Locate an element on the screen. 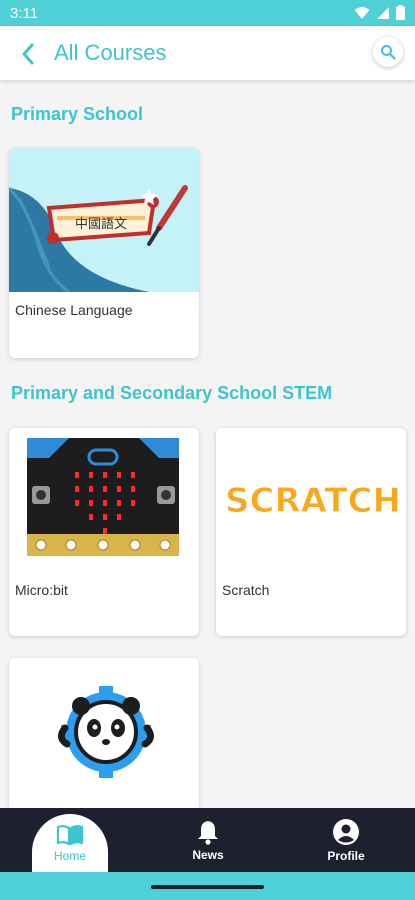 The width and height of the screenshot is (415, 900). bell-icon is located at coordinates (208, 832).